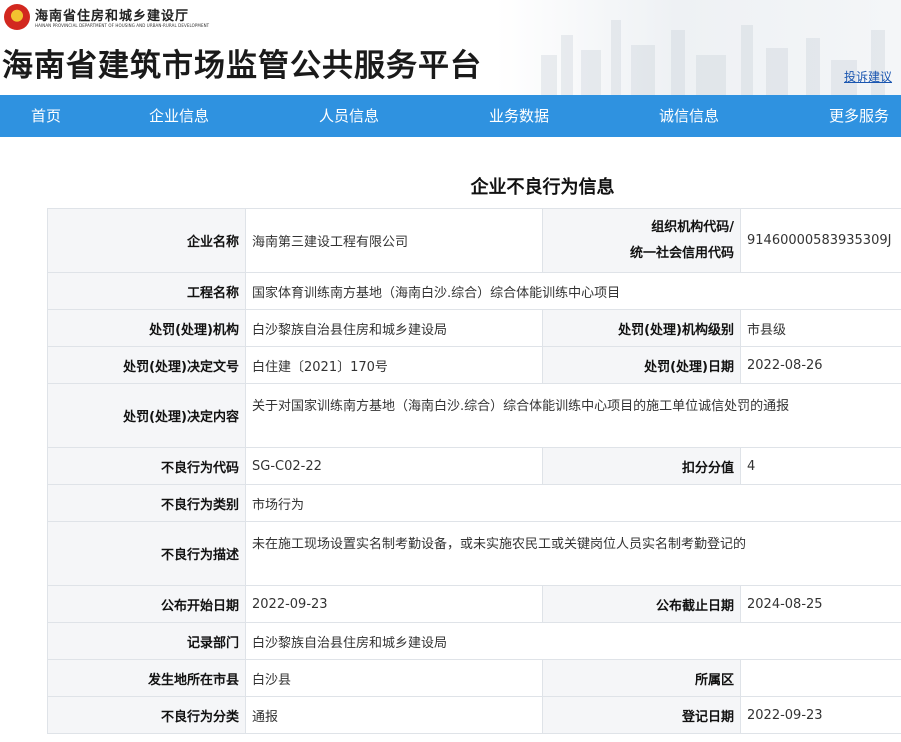  Describe the element at coordinates (641, 328) in the screenshot. I see `agency-level-label: 处罚(处理)机构级别` at that location.